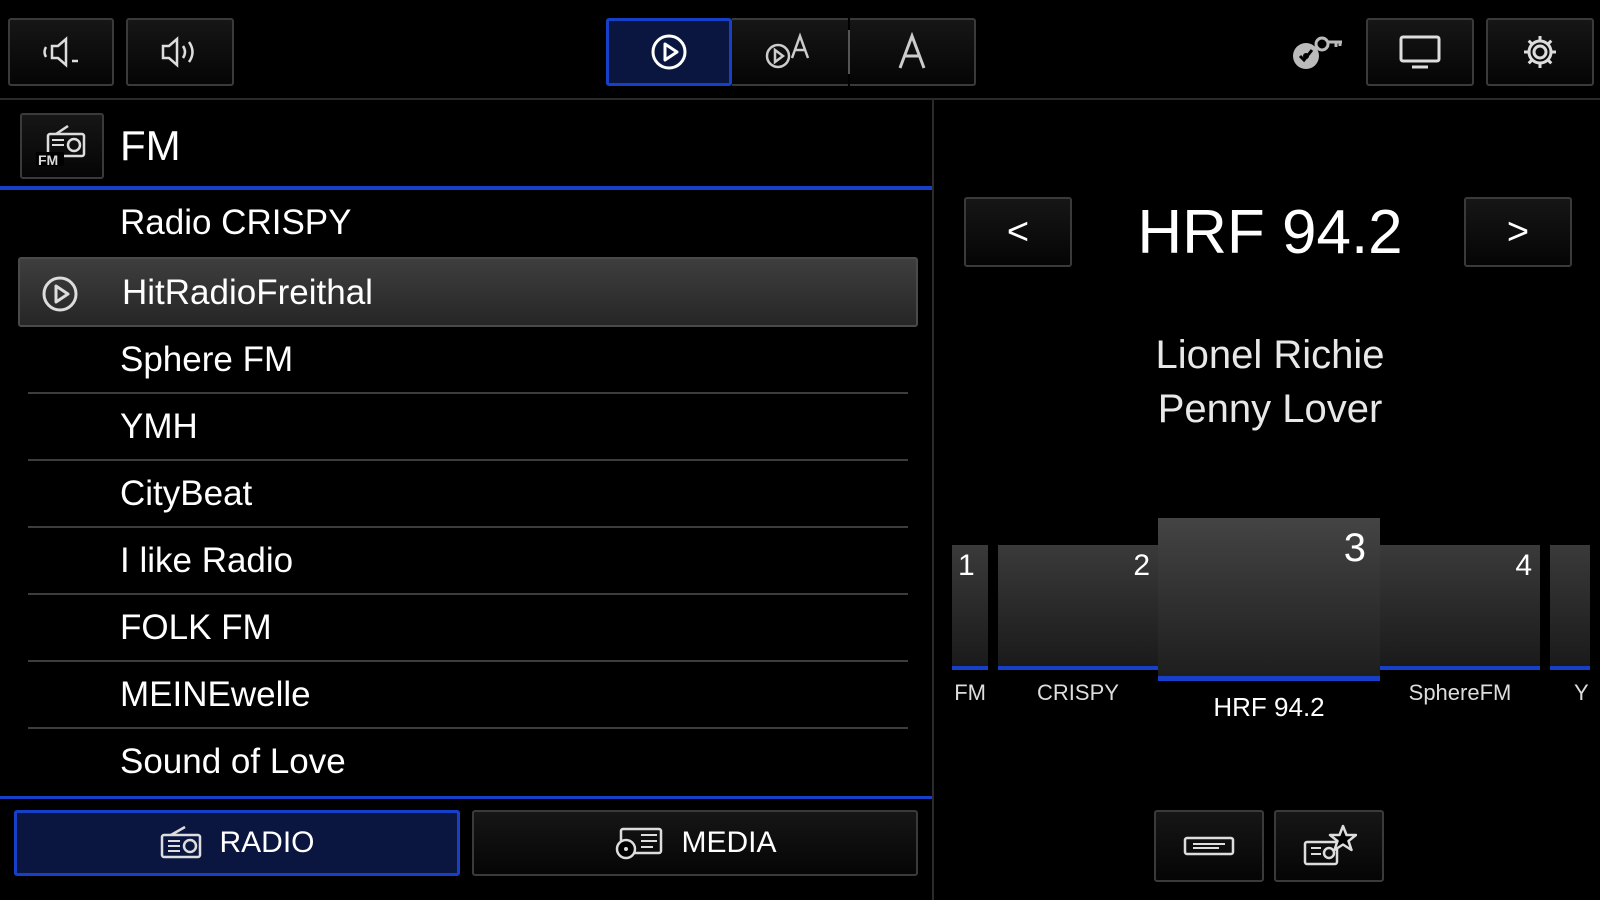  What do you see at coordinates (1078, 692) in the screenshot?
I see `preset-label-2: CRISPY` at bounding box center [1078, 692].